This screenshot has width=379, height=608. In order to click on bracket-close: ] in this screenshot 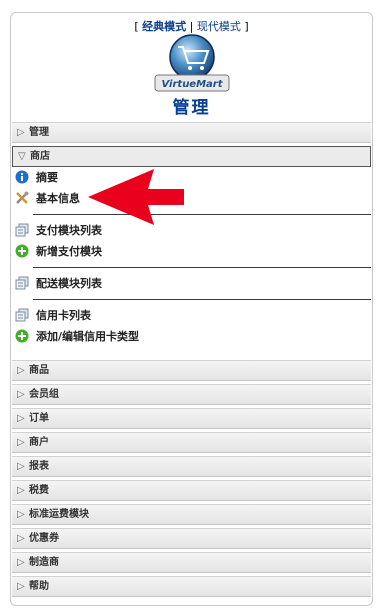, I will do `click(246, 26)`.